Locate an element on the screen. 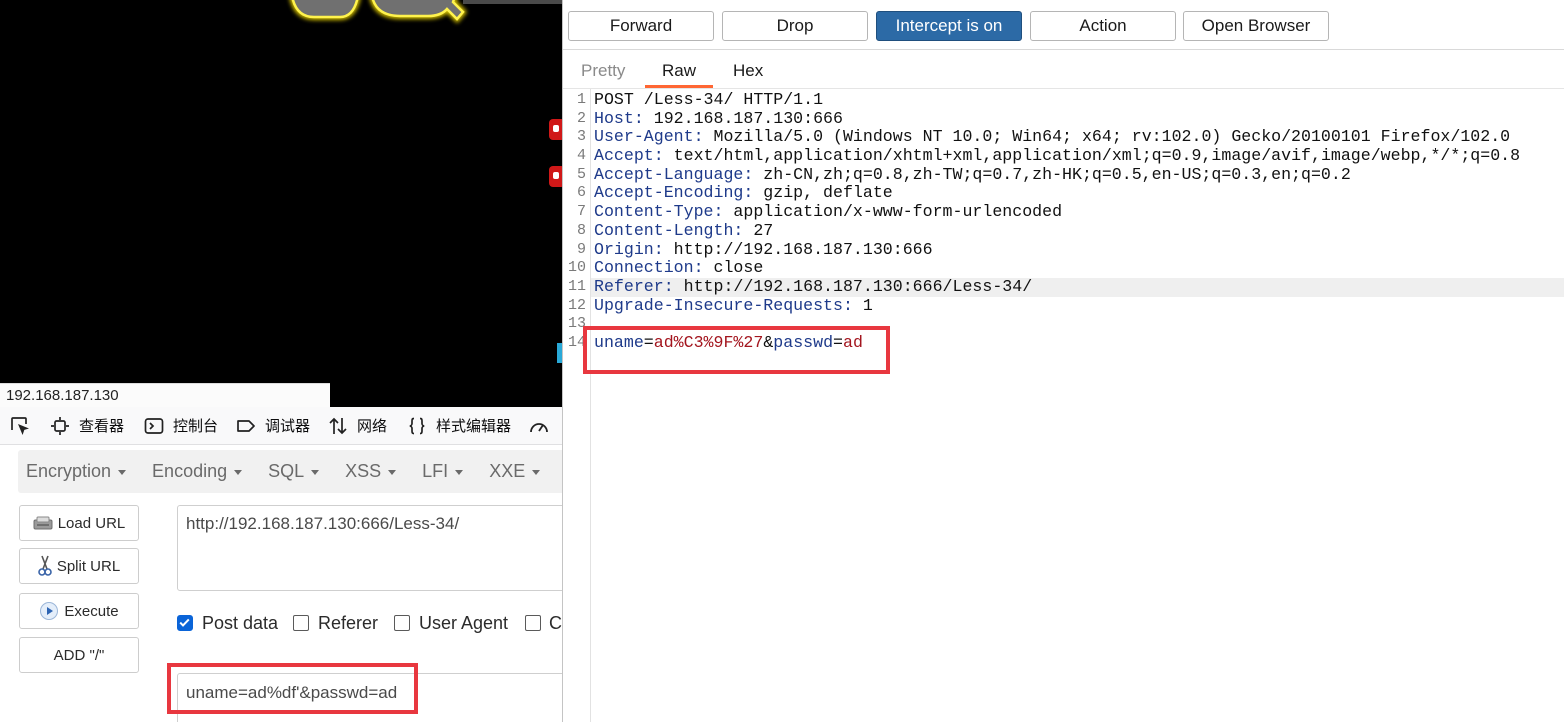 The height and width of the screenshot is (722, 1564). line-number: 10 is located at coordinates (576, 268).